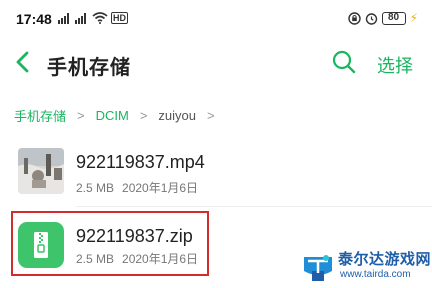 Image resolution: width=432 pixels, height=288 pixels. What do you see at coordinates (318, 268) in the screenshot?
I see `watermark-logo-icon` at bounding box center [318, 268].